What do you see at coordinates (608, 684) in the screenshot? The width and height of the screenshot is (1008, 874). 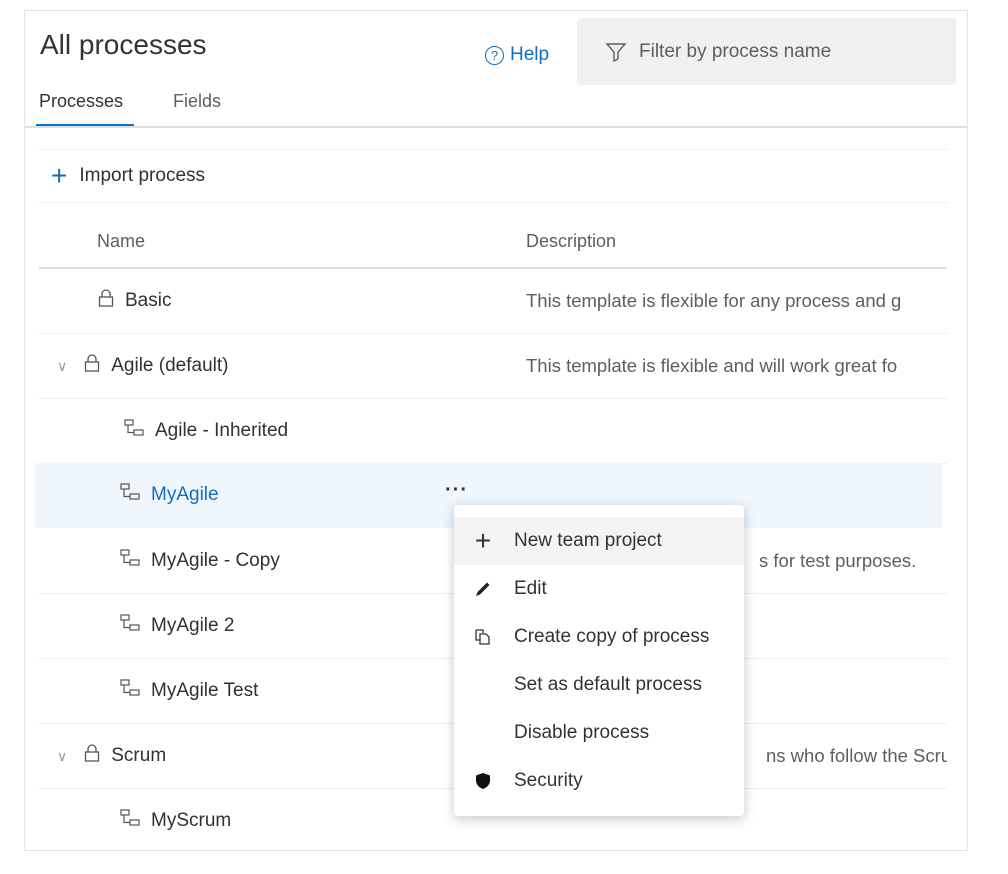 I see `menu-item-label: Set as default process` at bounding box center [608, 684].